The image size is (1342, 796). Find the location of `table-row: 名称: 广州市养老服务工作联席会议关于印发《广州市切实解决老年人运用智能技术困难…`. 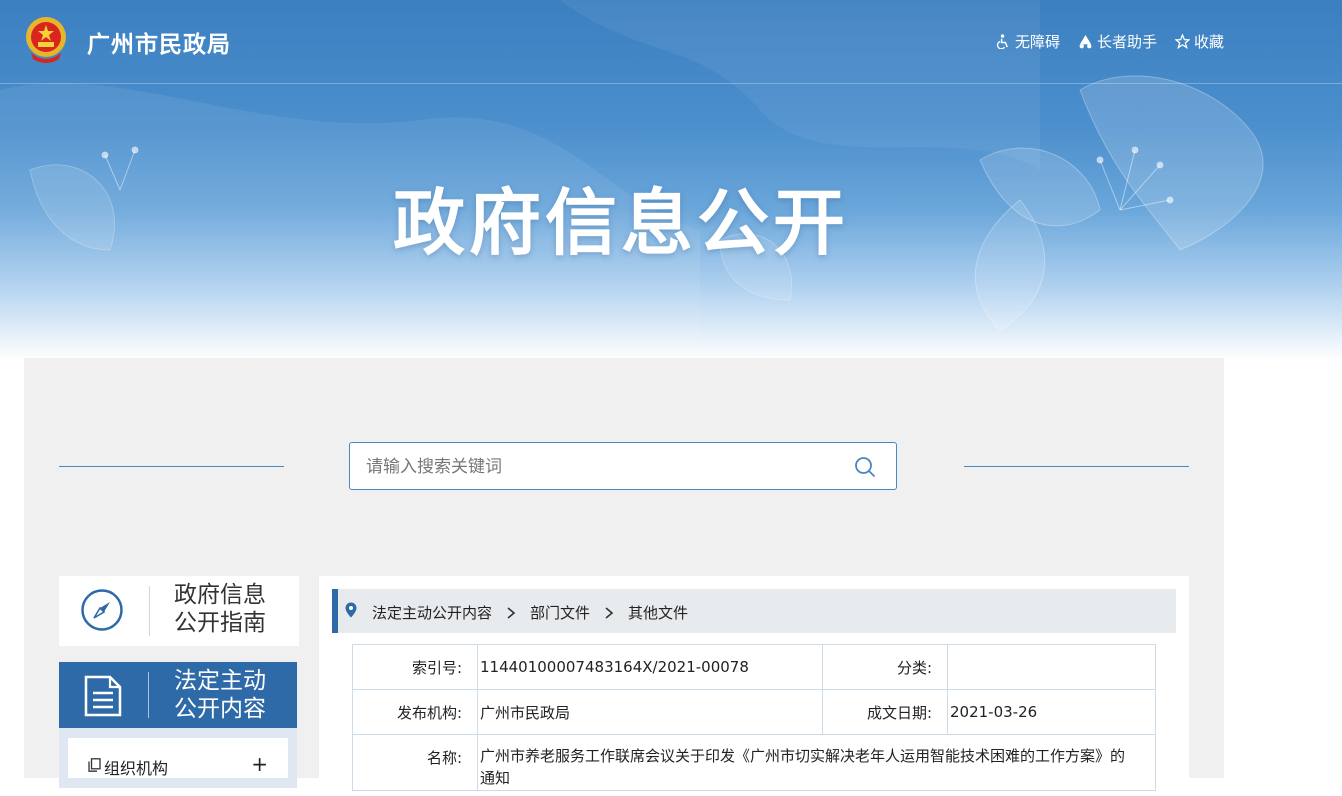

table-row: 名称: 广州市养老服务工作联席会议关于印发《广州市切实解决老年人运用智能技术困难… is located at coordinates (754, 762).